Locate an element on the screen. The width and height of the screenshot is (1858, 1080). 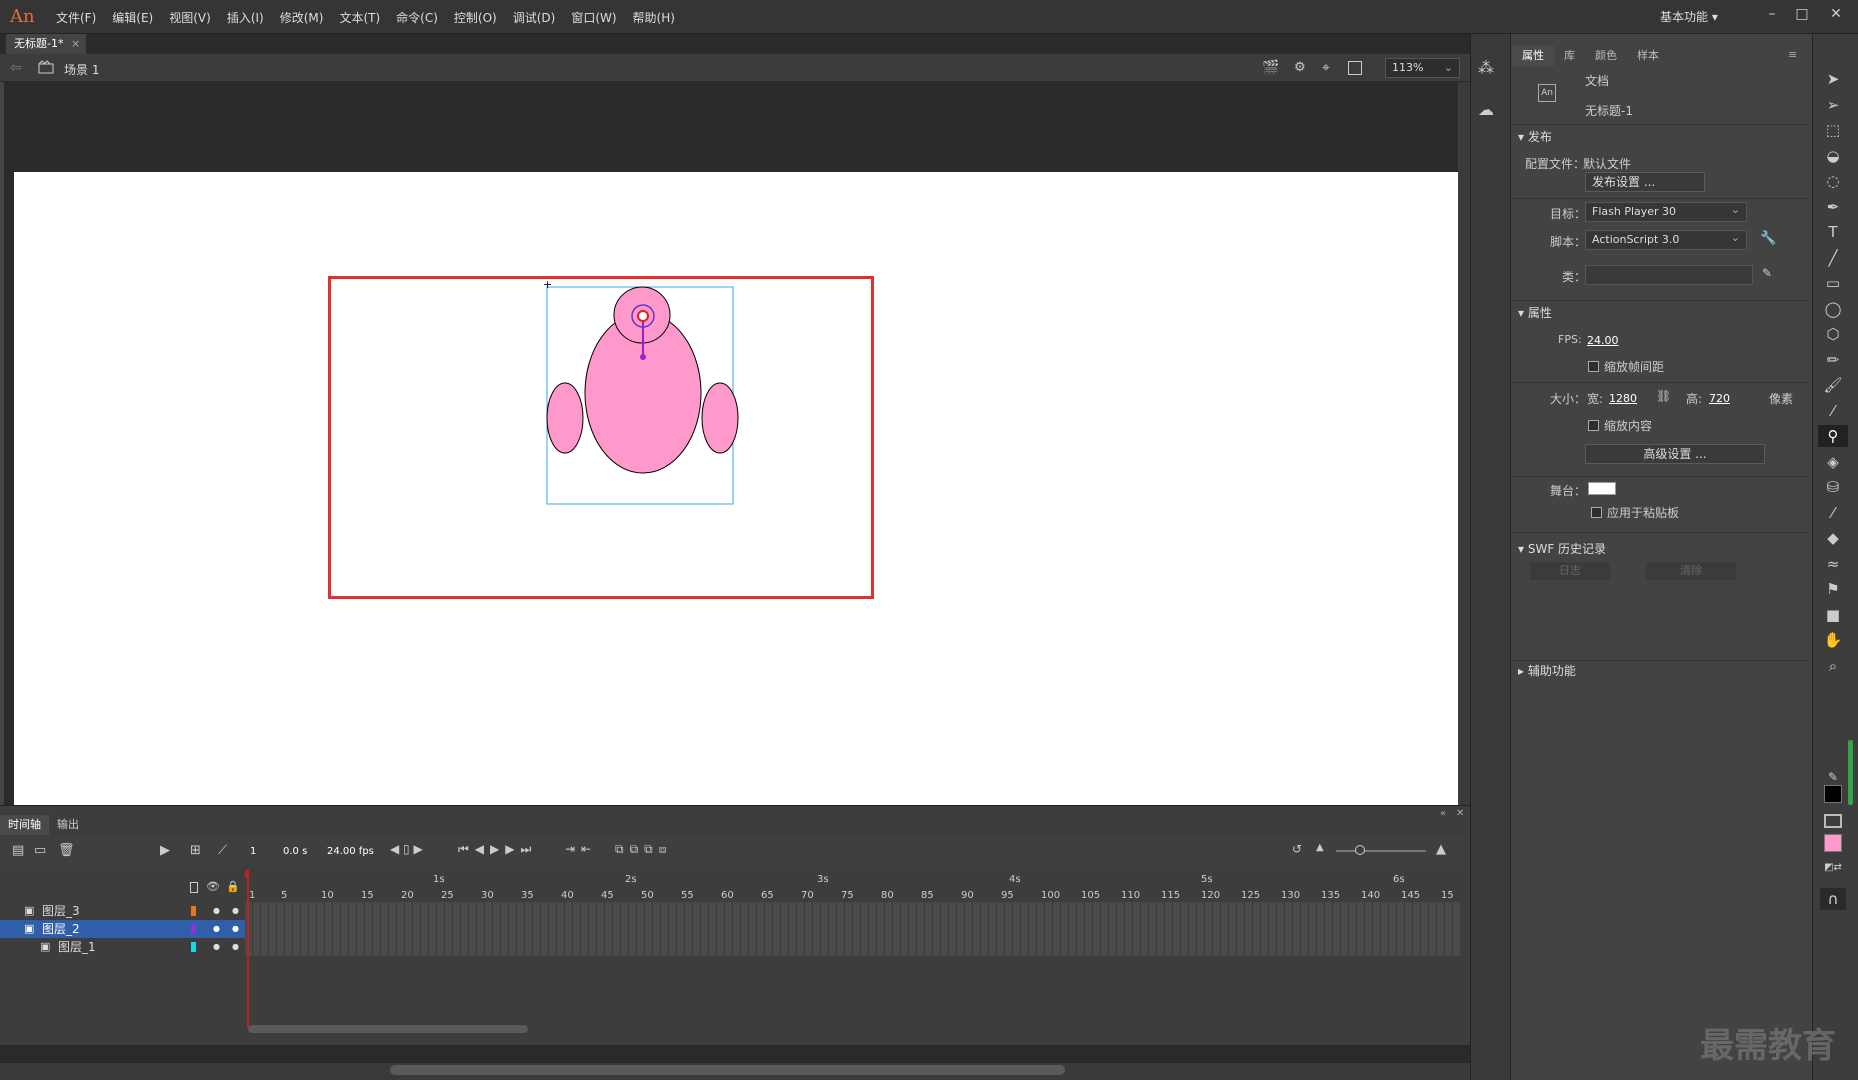
new-layer-icon: ▤ is located at coordinates (18, 850).